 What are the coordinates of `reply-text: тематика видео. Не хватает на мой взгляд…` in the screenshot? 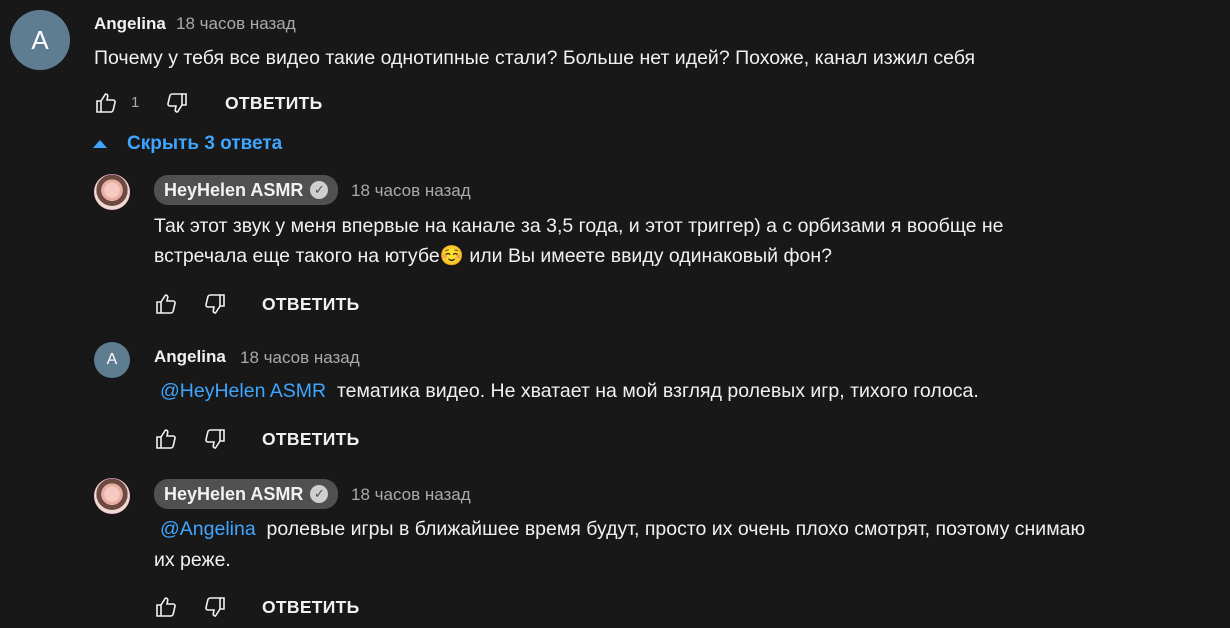 It's located at (657, 391).